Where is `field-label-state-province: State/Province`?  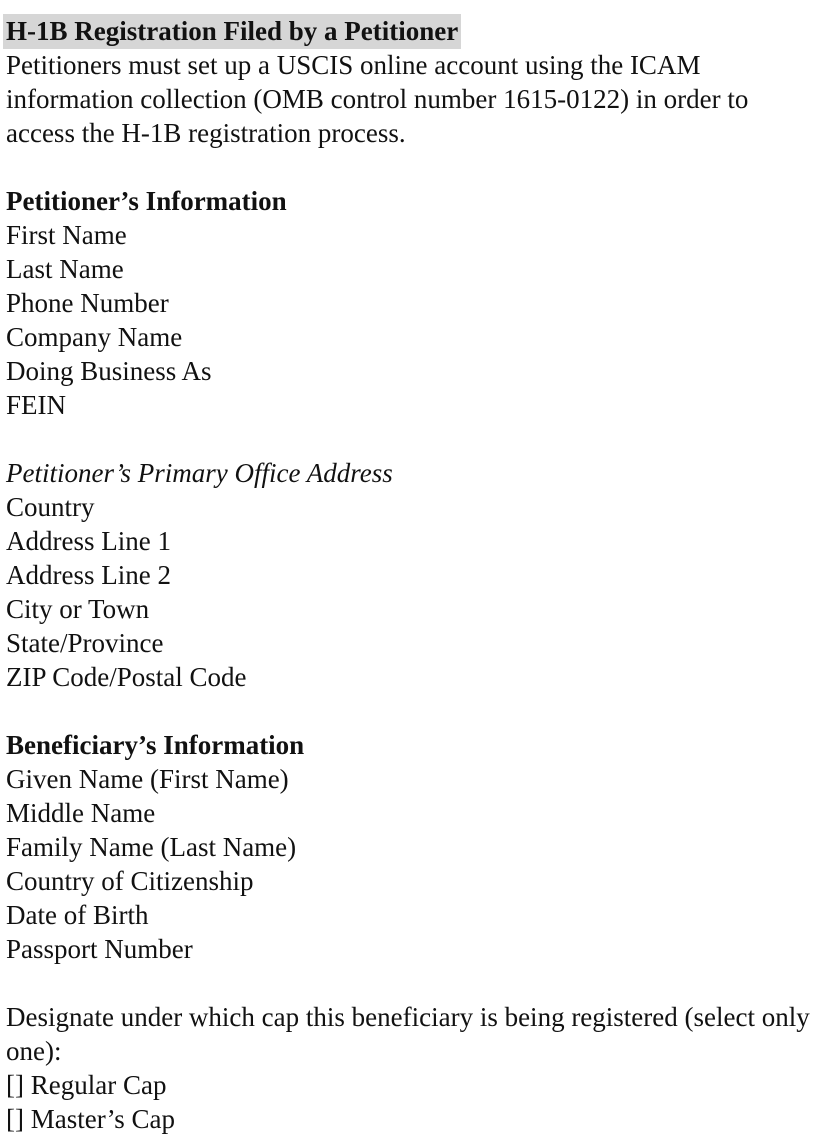 field-label-state-province: State/Province is located at coordinates (85, 643).